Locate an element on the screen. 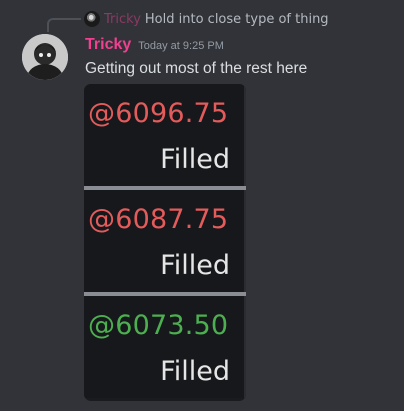 Image resolution: width=404 pixels, height=411 pixels. fill-card: @6073.50 Filled is located at coordinates (165, 347).